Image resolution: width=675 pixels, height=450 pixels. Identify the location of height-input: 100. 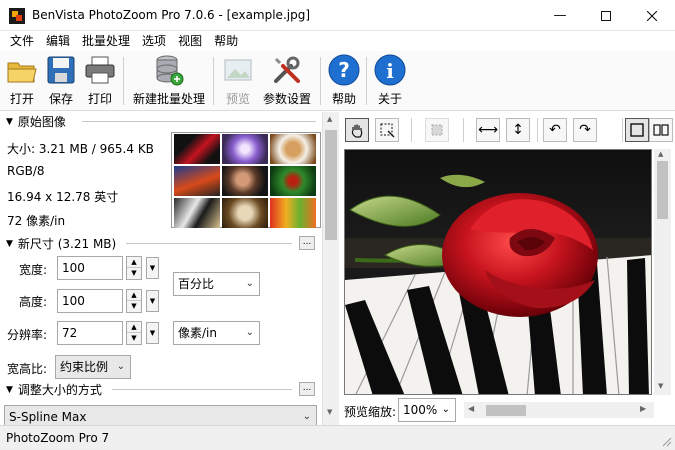
(90, 301).